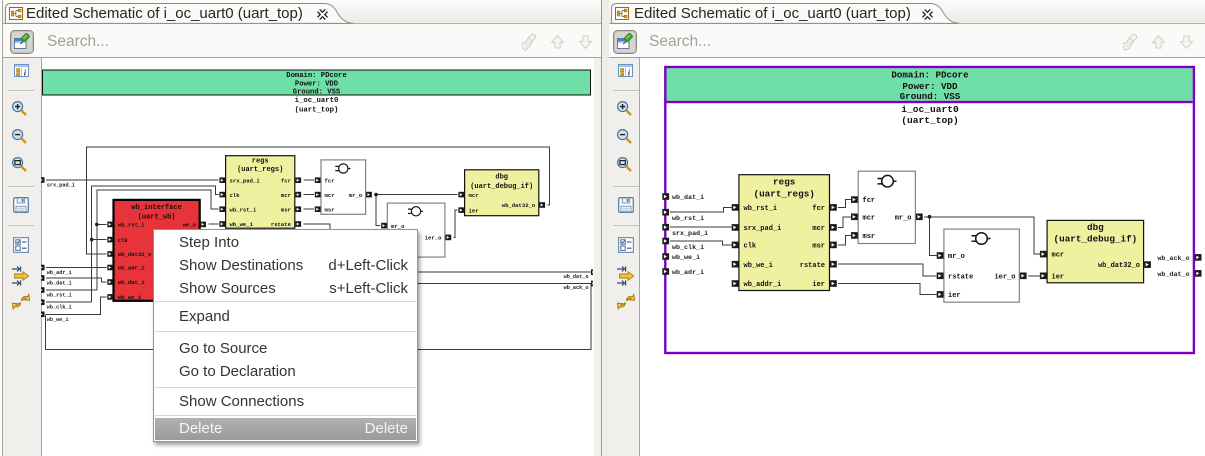 The height and width of the screenshot is (456, 1205). I want to click on svg-text: we_o, so click(190, 225).